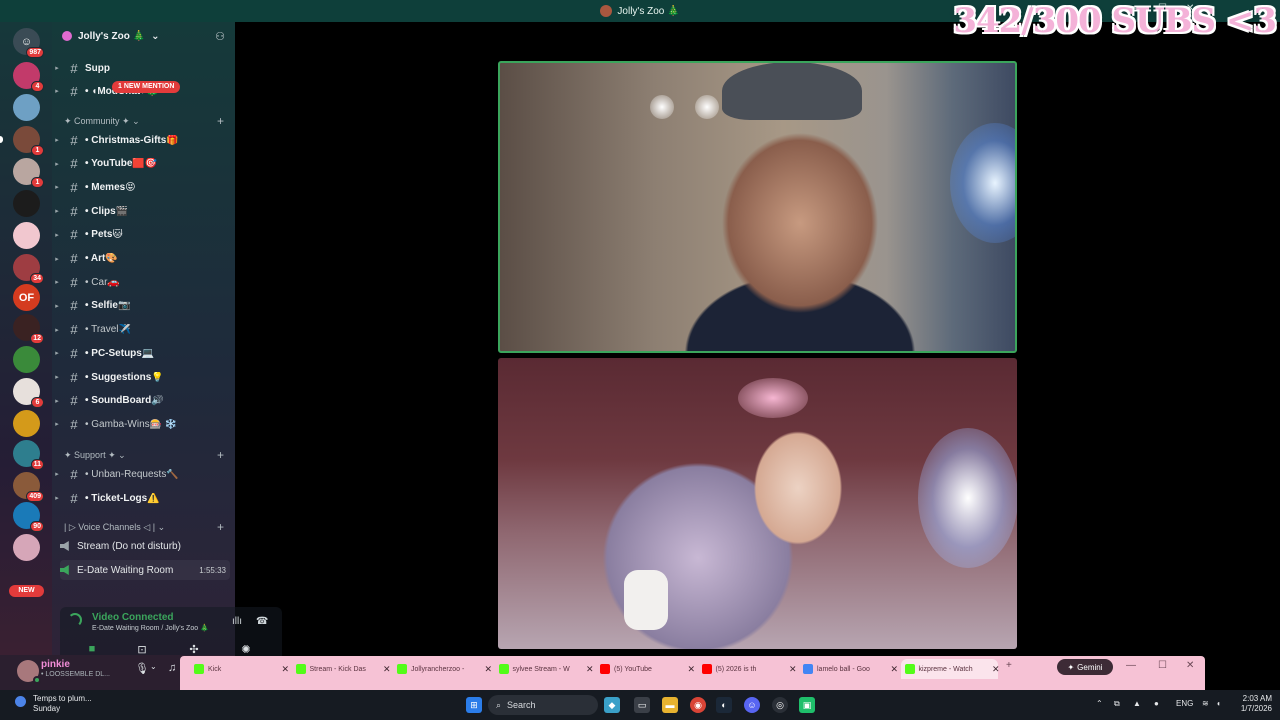  What do you see at coordinates (143, 306) in the screenshot?
I see `text-channel: ▸ # • Selfie📷` at bounding box center [143, 306].